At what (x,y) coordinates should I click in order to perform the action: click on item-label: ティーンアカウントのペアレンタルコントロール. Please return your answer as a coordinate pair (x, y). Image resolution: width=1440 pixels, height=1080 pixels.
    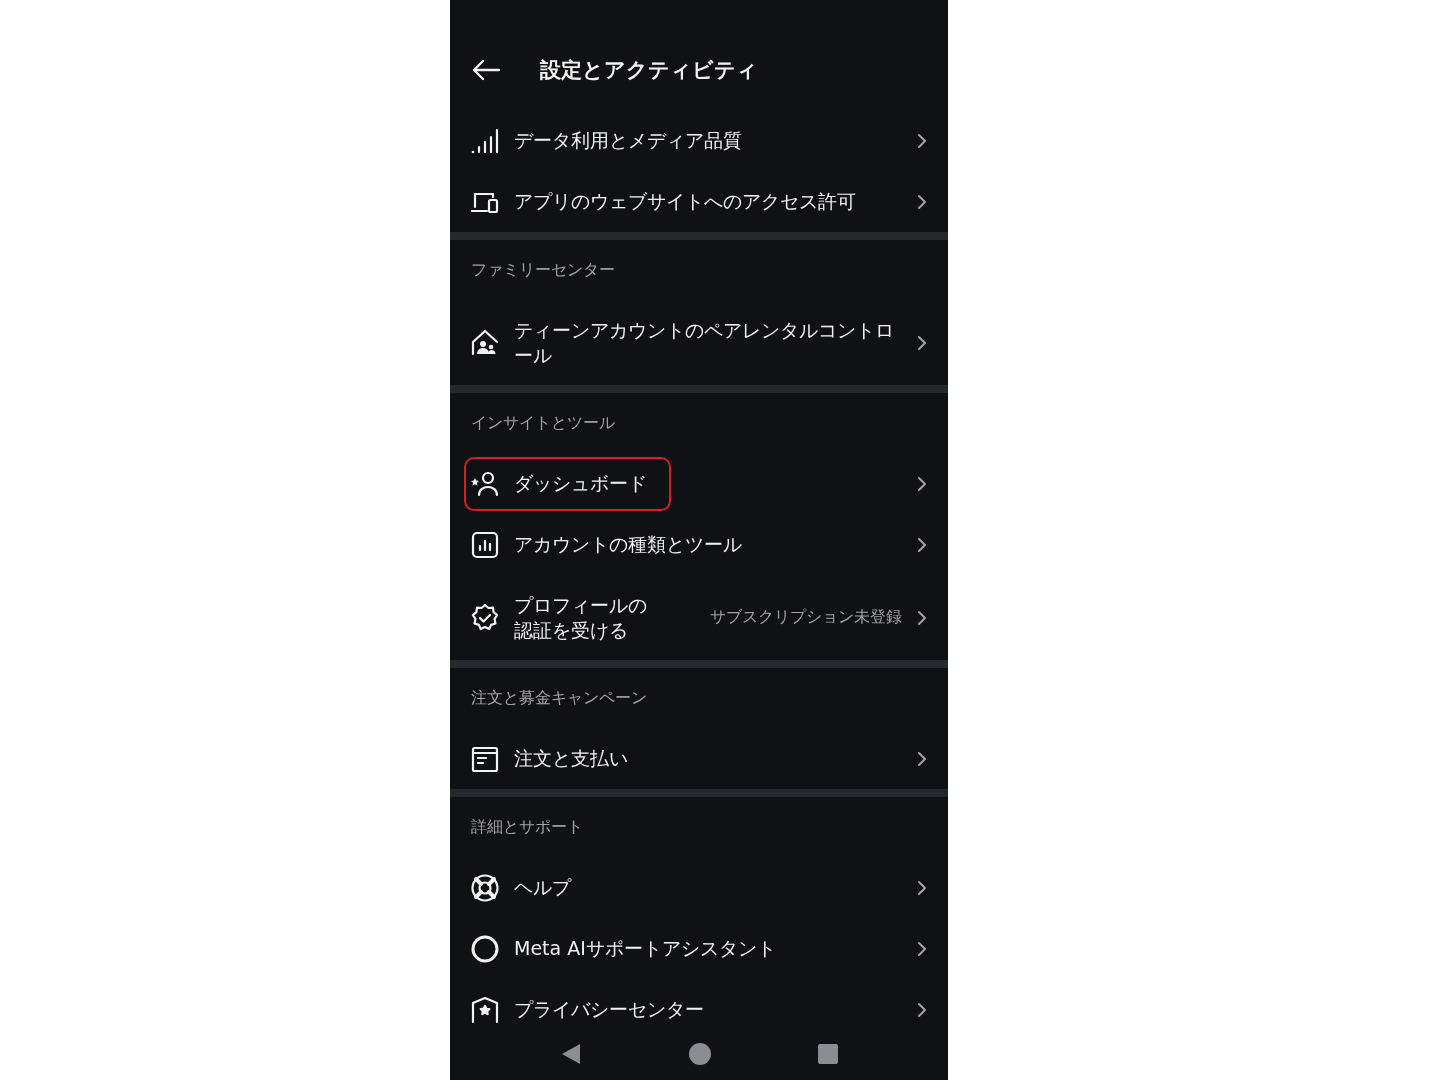
    Looking at the image, I should click on (704, 342).